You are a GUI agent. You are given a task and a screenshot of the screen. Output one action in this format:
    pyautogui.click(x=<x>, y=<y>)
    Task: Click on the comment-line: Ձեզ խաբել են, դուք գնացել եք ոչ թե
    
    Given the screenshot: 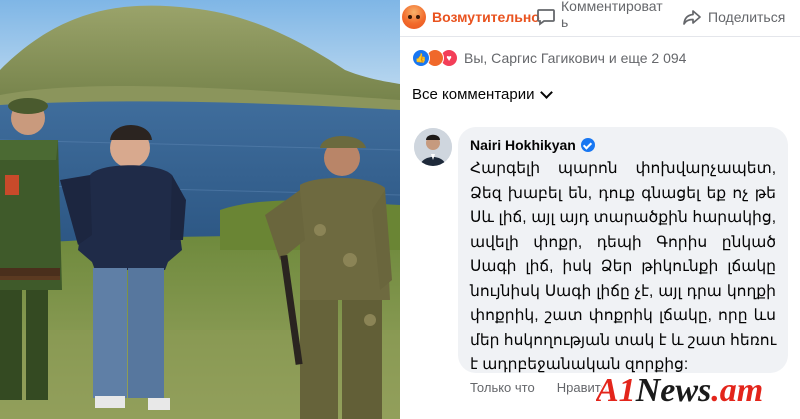 What is the action you would take?
    pyautogui.click(x=623, y=193)
    